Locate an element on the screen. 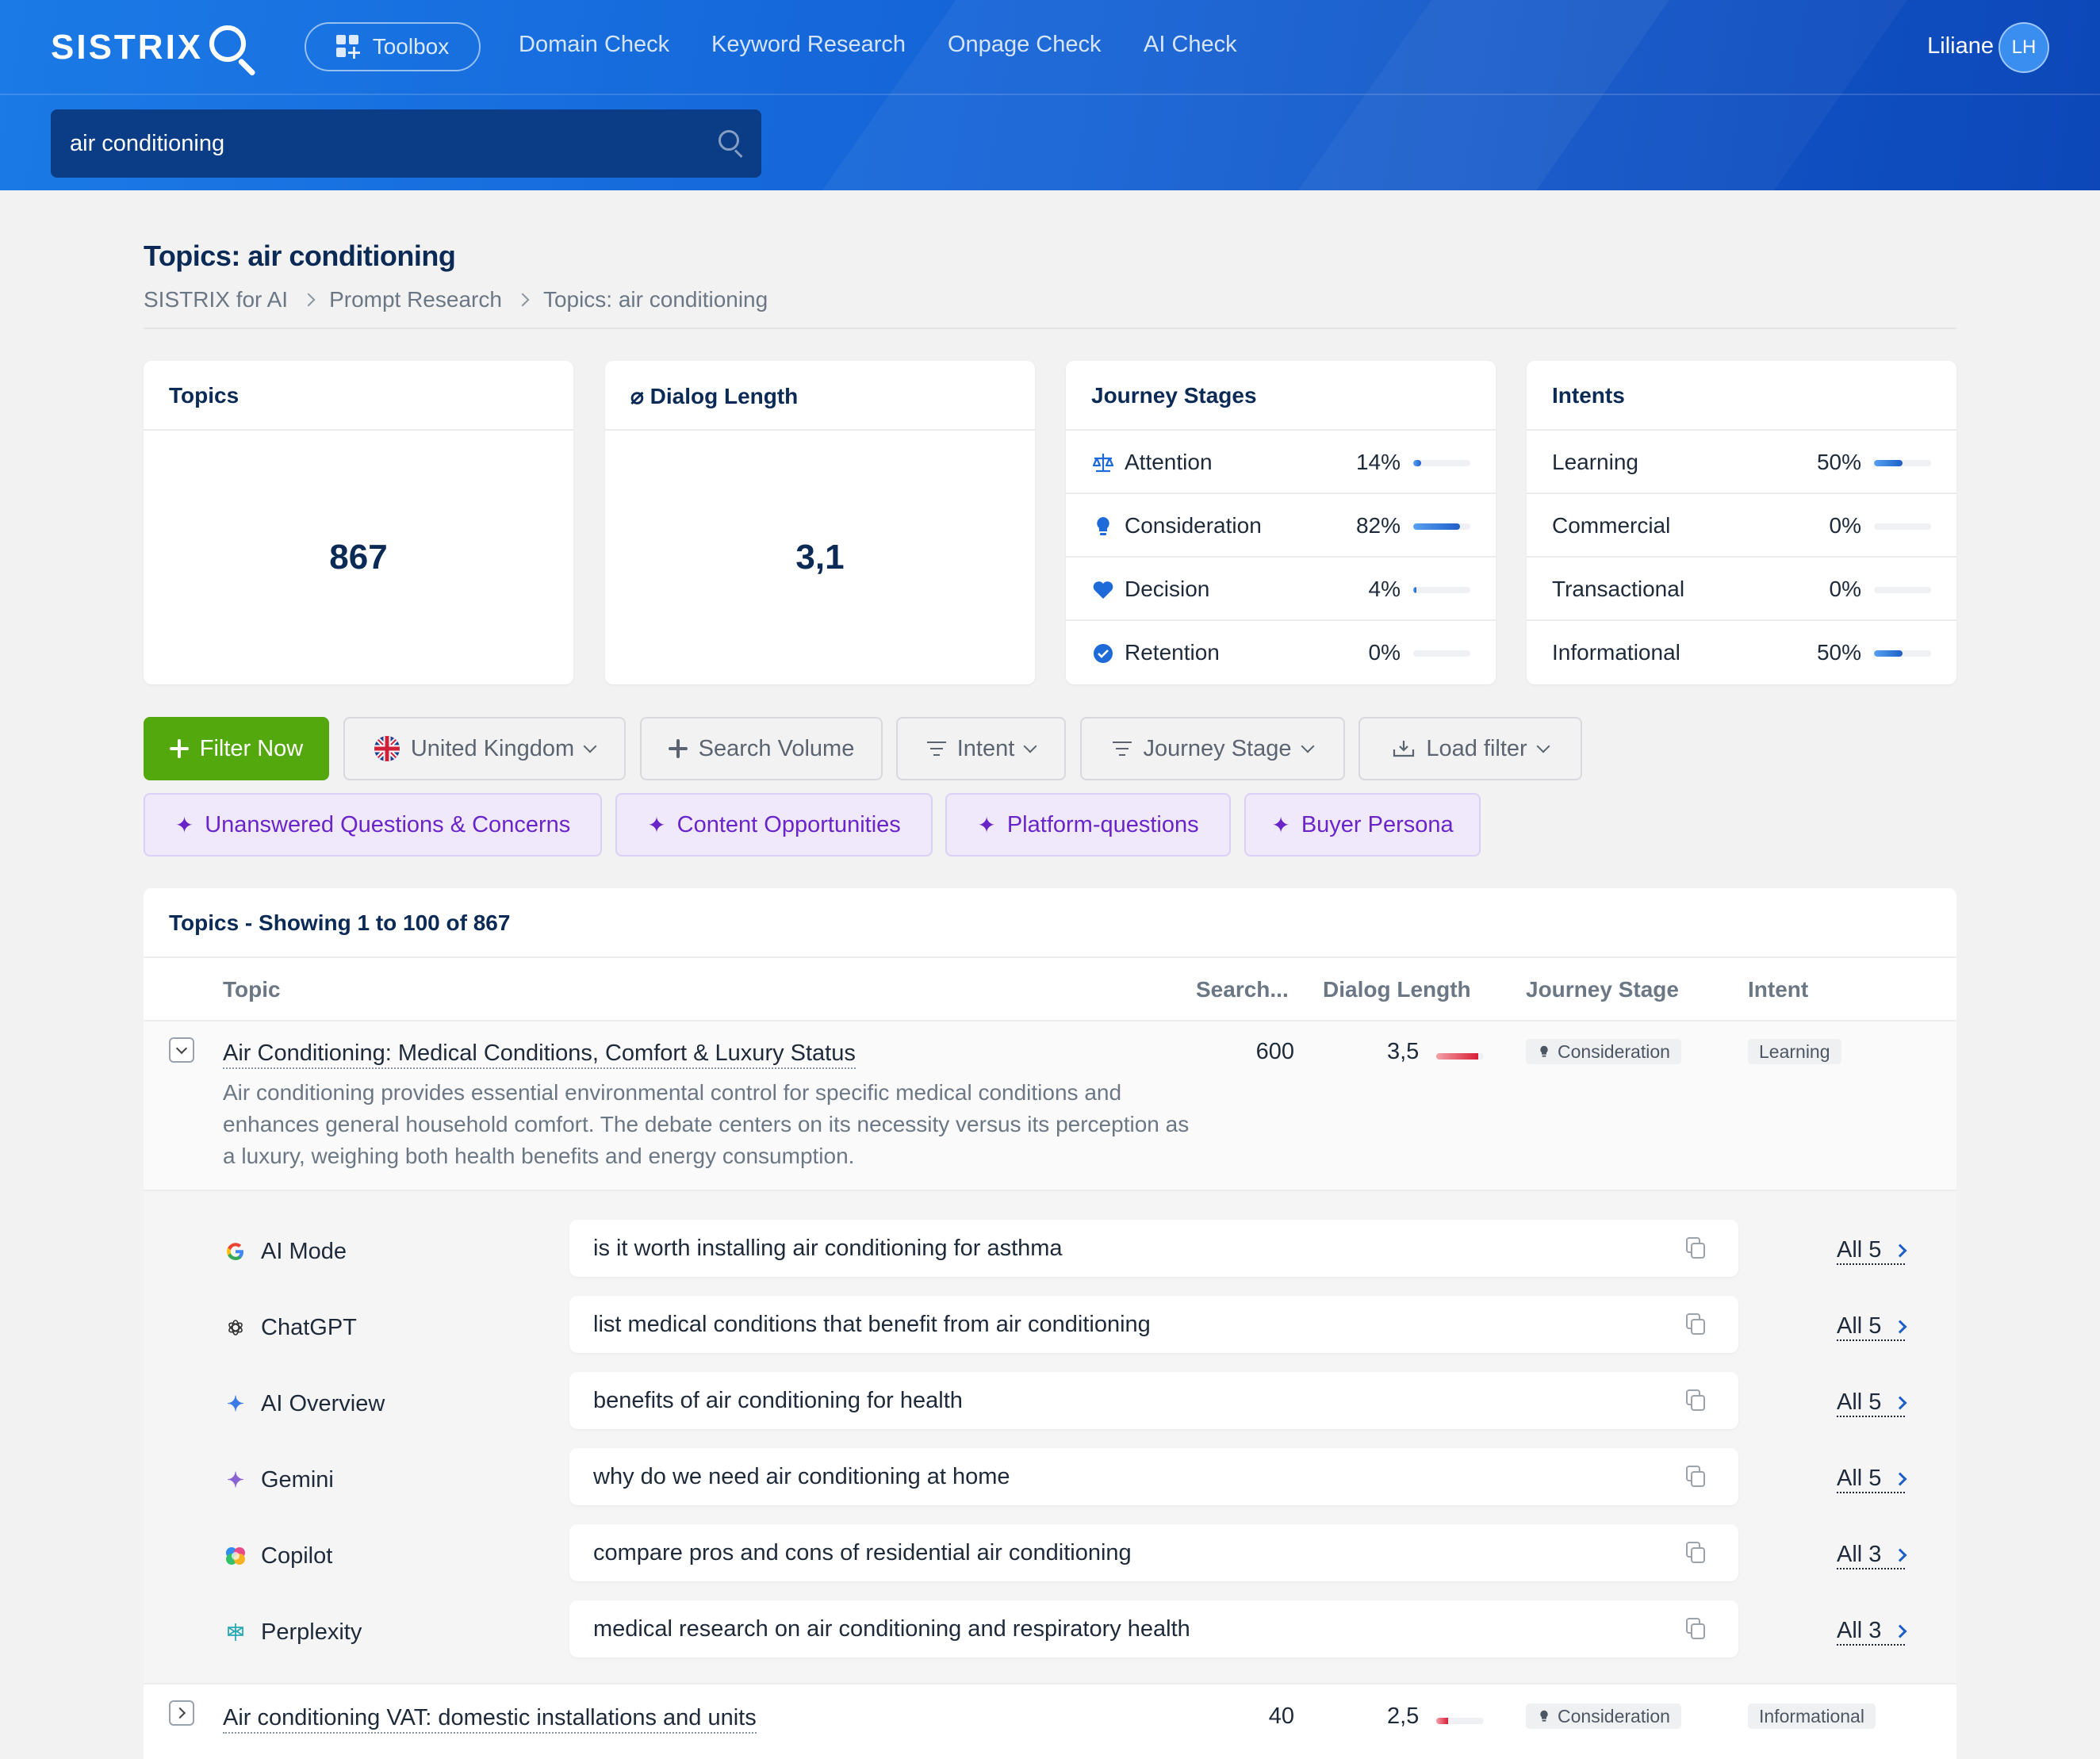 The width and height of the screenshot is (2100, 1759). col-journey-stage: Journey Stage is located at coordinates (1603, 989).